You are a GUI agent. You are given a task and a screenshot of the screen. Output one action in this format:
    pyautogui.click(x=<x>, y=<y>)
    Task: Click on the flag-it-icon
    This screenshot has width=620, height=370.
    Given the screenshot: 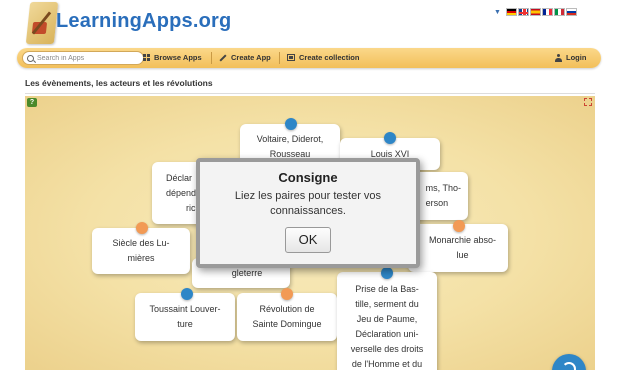 What is the action you would take?
    pyautogui.click(x=559, y=12)
    